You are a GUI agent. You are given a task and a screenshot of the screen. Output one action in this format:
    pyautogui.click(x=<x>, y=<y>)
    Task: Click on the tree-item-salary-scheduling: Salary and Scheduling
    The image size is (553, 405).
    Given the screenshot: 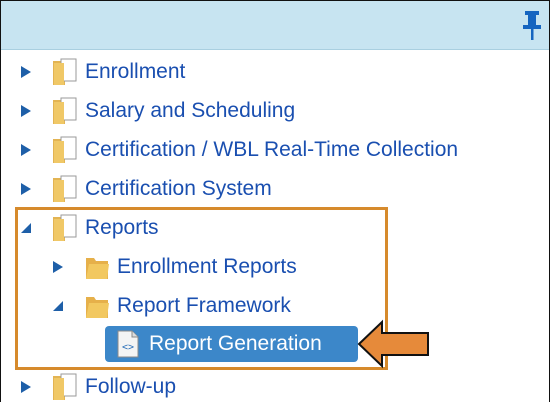 What is the action you would take?
    pyautogui.click(x=156, y=111)
    